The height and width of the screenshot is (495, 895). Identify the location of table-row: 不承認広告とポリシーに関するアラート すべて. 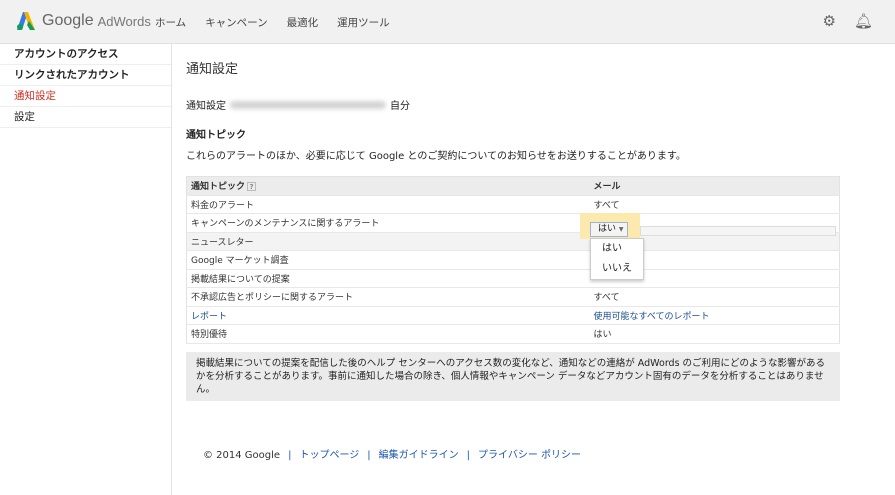
(513, 297).